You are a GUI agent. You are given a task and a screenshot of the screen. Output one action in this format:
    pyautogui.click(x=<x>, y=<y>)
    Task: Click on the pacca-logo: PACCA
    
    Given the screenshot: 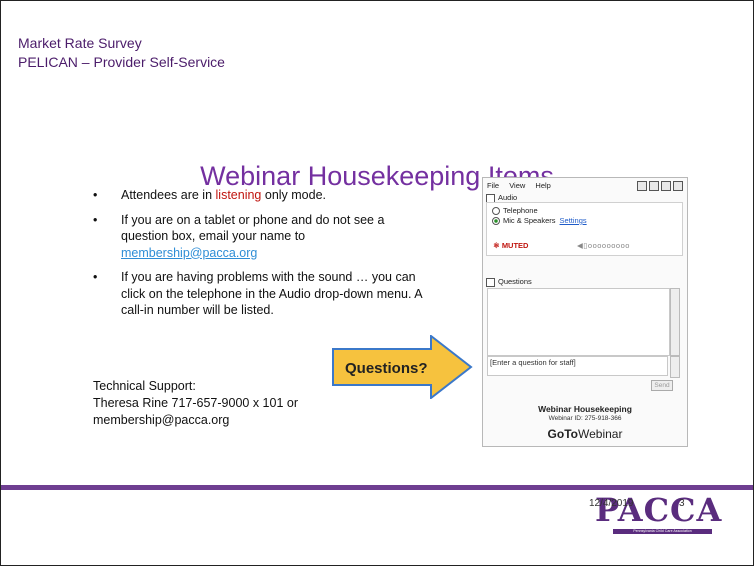 What is the action you would take?
    pyautogui.click(x=659, y=510)
    